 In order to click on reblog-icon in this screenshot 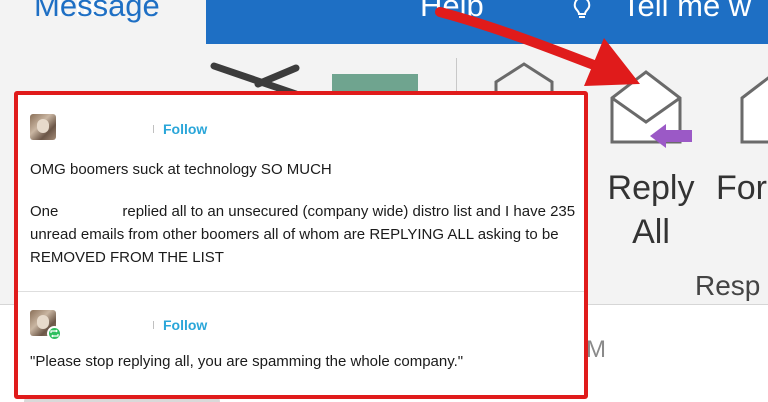, I will do `click(54, 333)`.